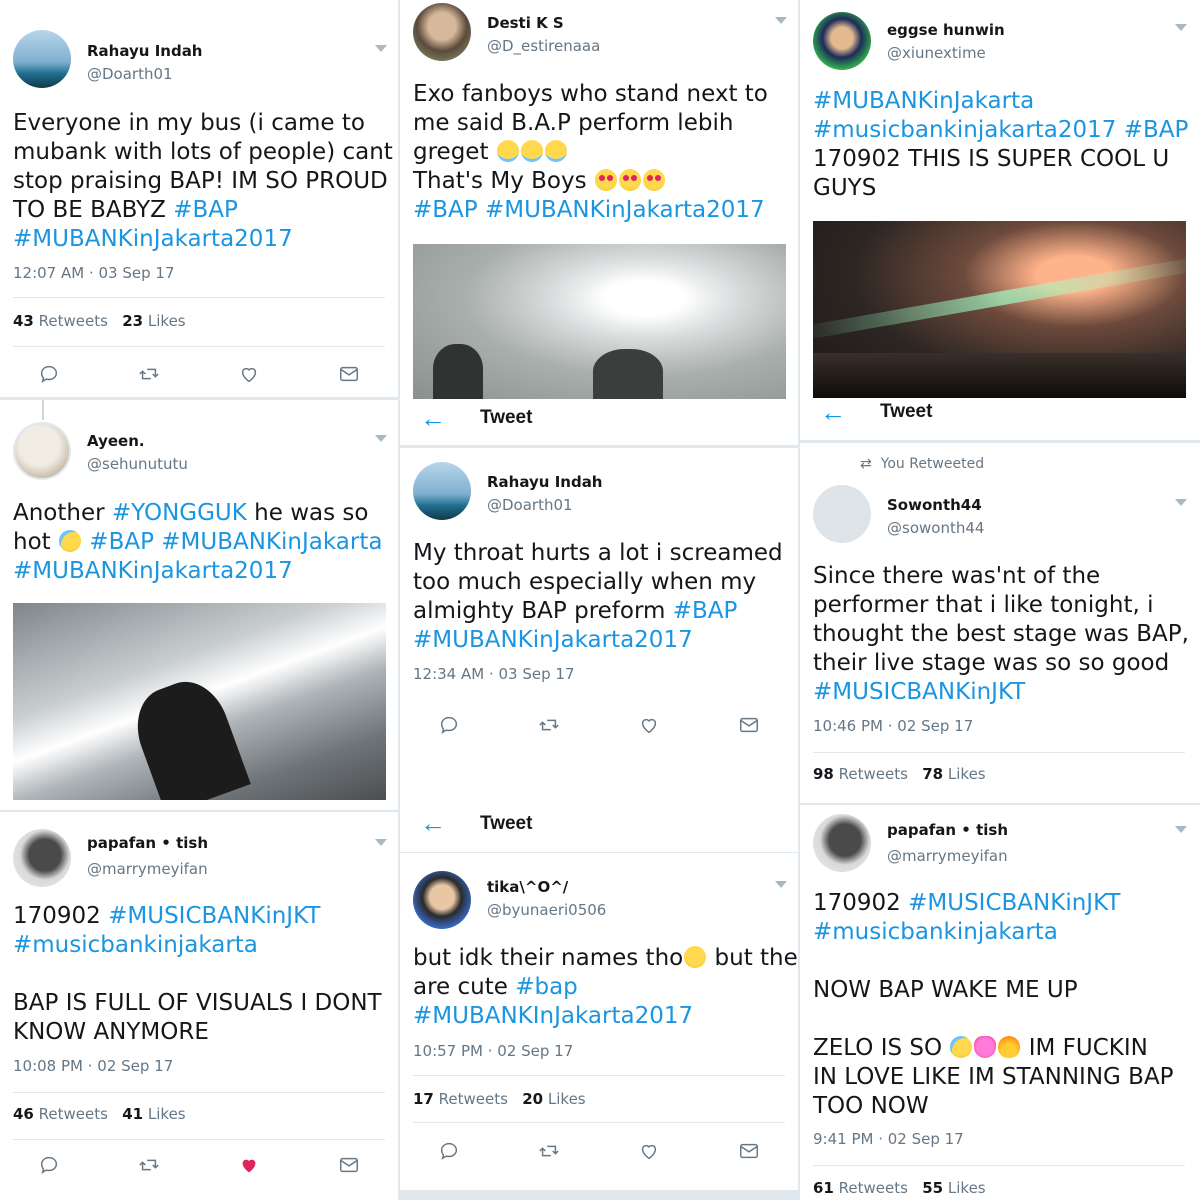 The height and width of the screenshot is (1200, 1200). What do you see at coordinates (493, 674) in the screenshot?
I see `timestamp: 12:34 AM · 03 Sep 17` at bounding box center [493, 674].